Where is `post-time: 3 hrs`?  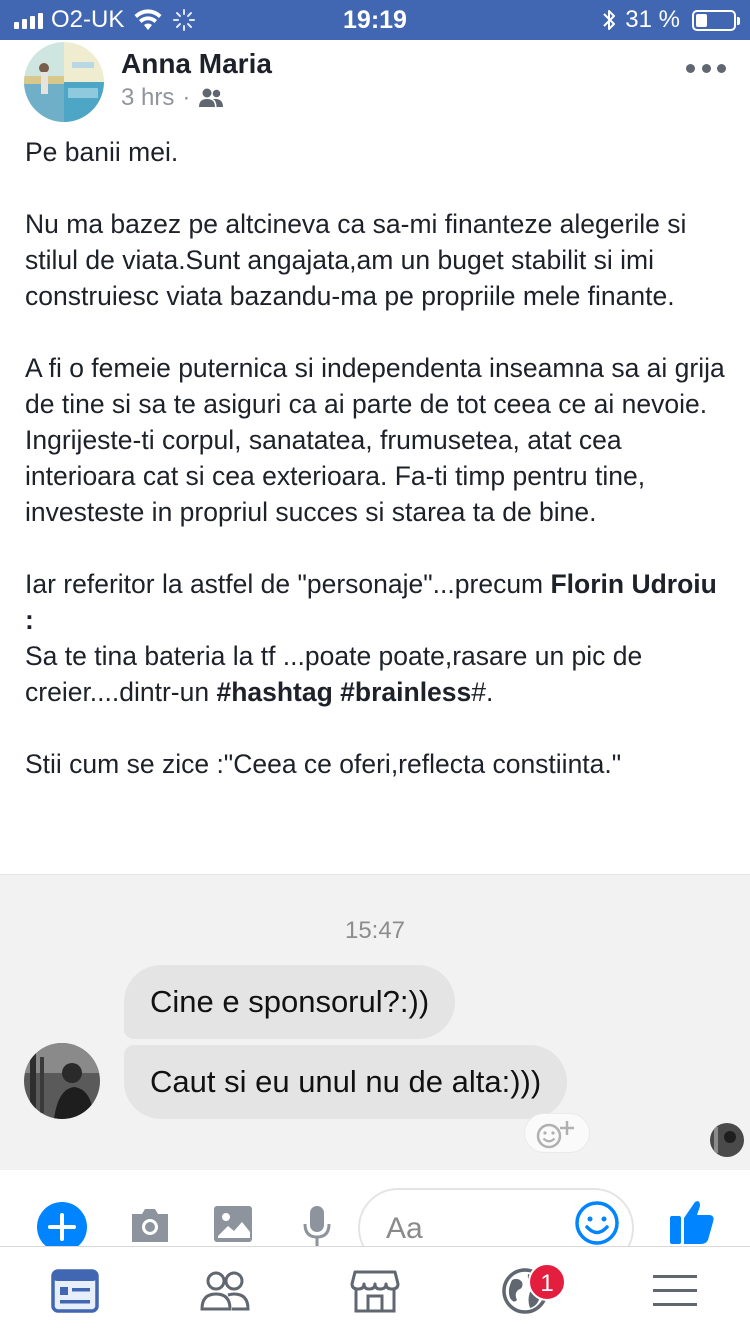
post-time: 3 hrs is located at coordinates (147, 98).